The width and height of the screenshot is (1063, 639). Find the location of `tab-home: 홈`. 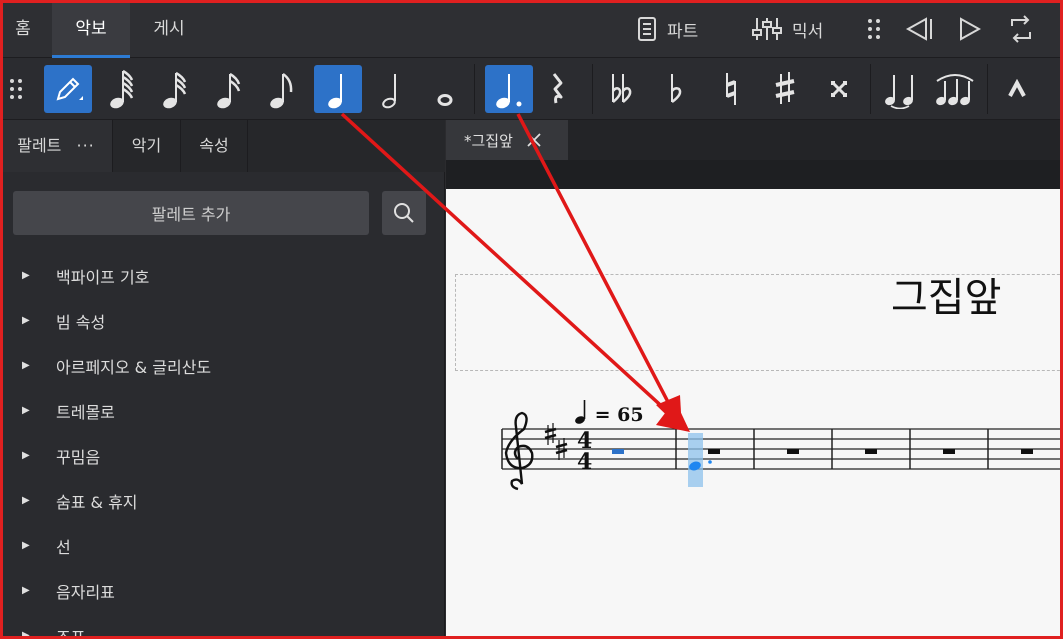

tab-home: 홈 is located at coordinates (23, 29).